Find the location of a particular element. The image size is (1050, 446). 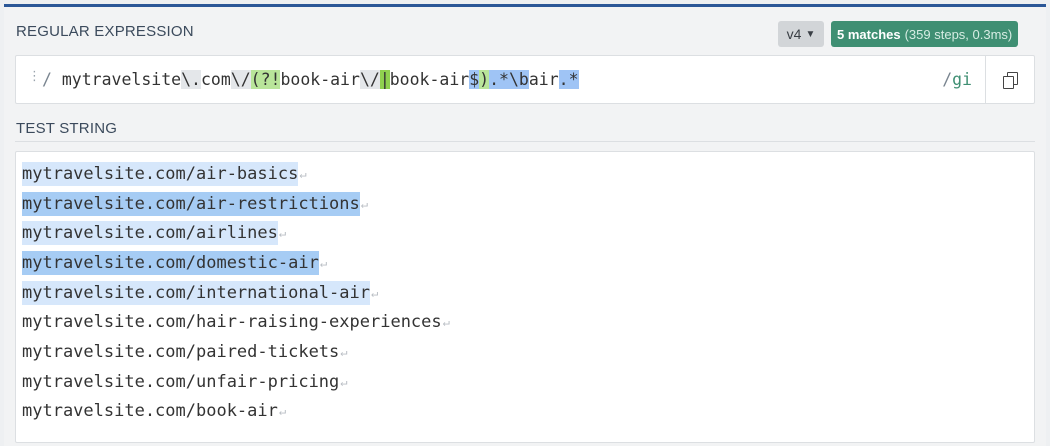

test-line-text: mytravelsite.com/paired-tickets is located at coordinates (181, 351).